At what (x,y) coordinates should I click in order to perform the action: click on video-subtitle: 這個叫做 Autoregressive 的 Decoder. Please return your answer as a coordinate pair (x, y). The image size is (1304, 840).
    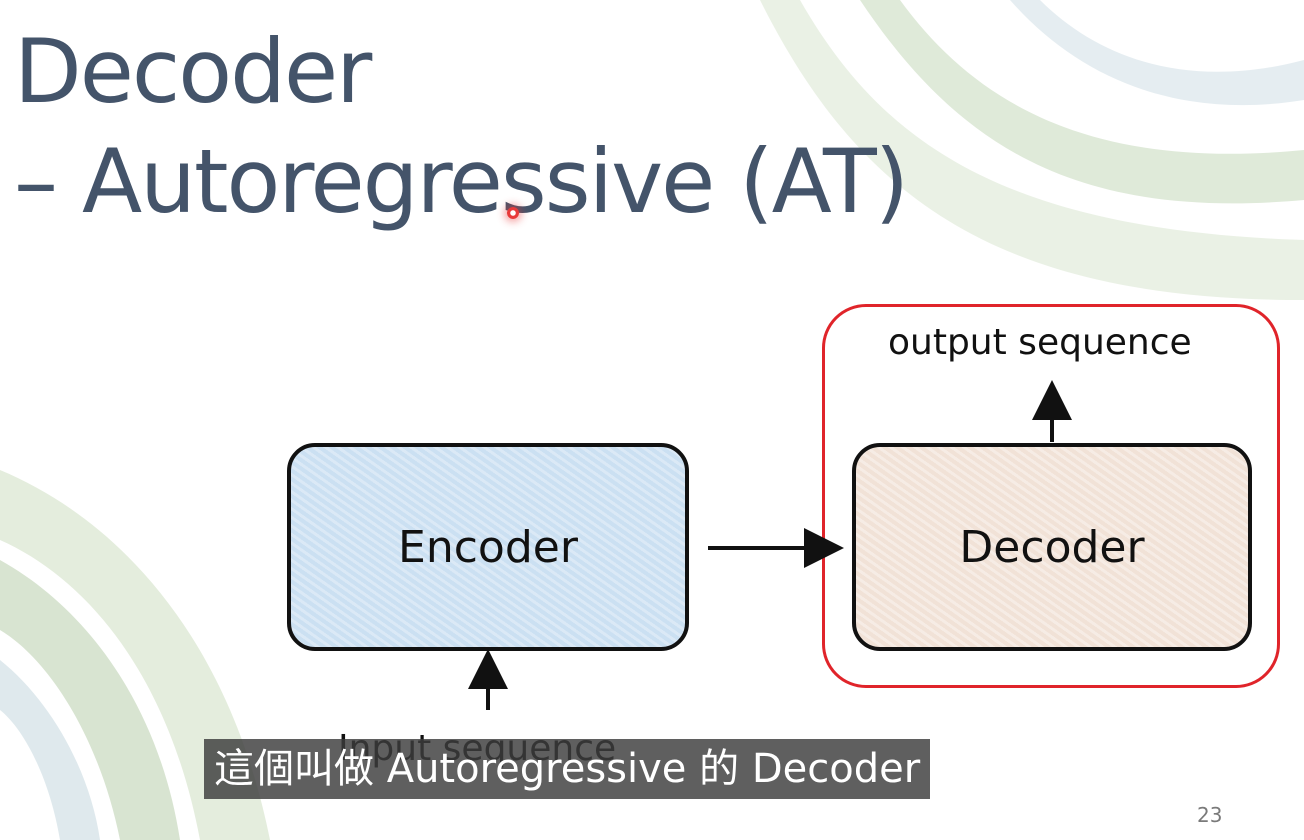
    Looking at the image, I should click on (567, 769).